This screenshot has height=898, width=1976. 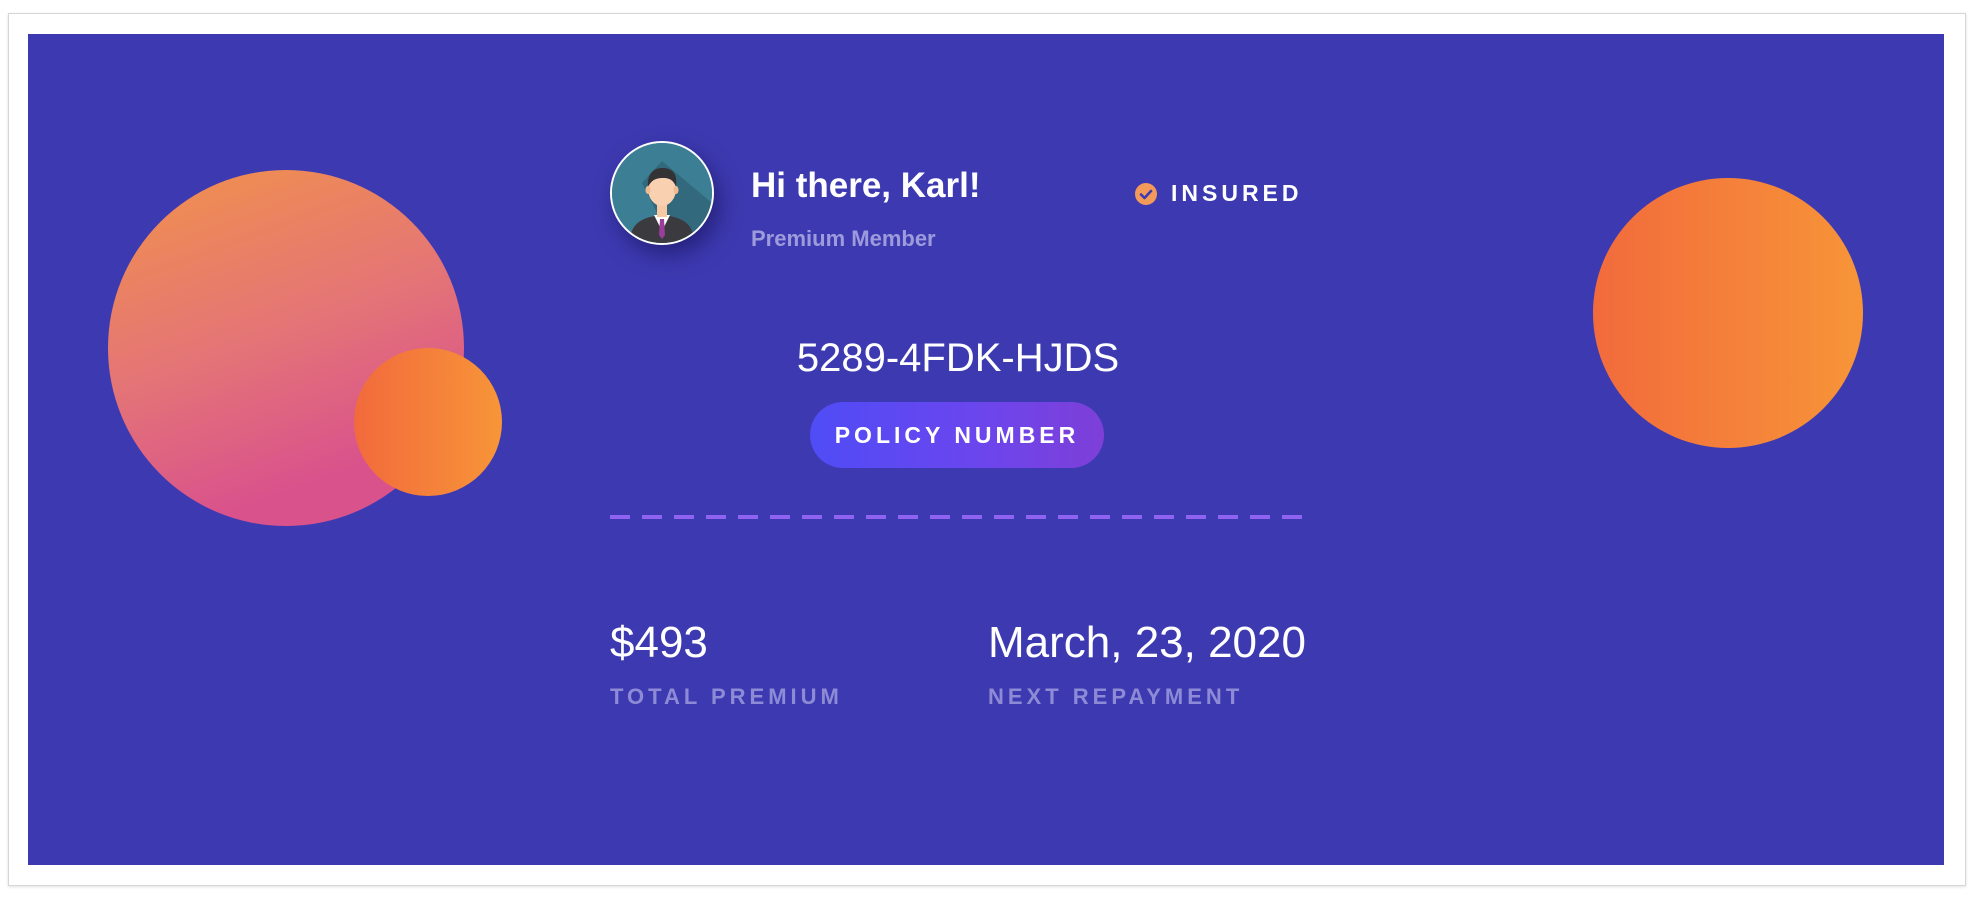 What do you see at coordinates (726, 696) in the screenshot?
I see `total-premium-label: TOTAL PREMIUM` at bounding box center [726, 696].